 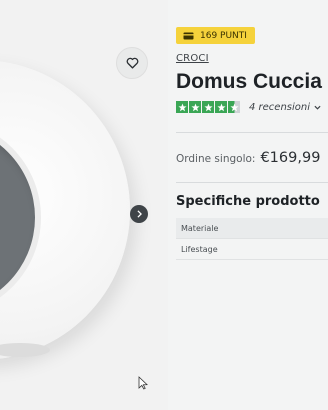 I want to click on reviews-link: 4 recensioni, so click(x=285, y=107).